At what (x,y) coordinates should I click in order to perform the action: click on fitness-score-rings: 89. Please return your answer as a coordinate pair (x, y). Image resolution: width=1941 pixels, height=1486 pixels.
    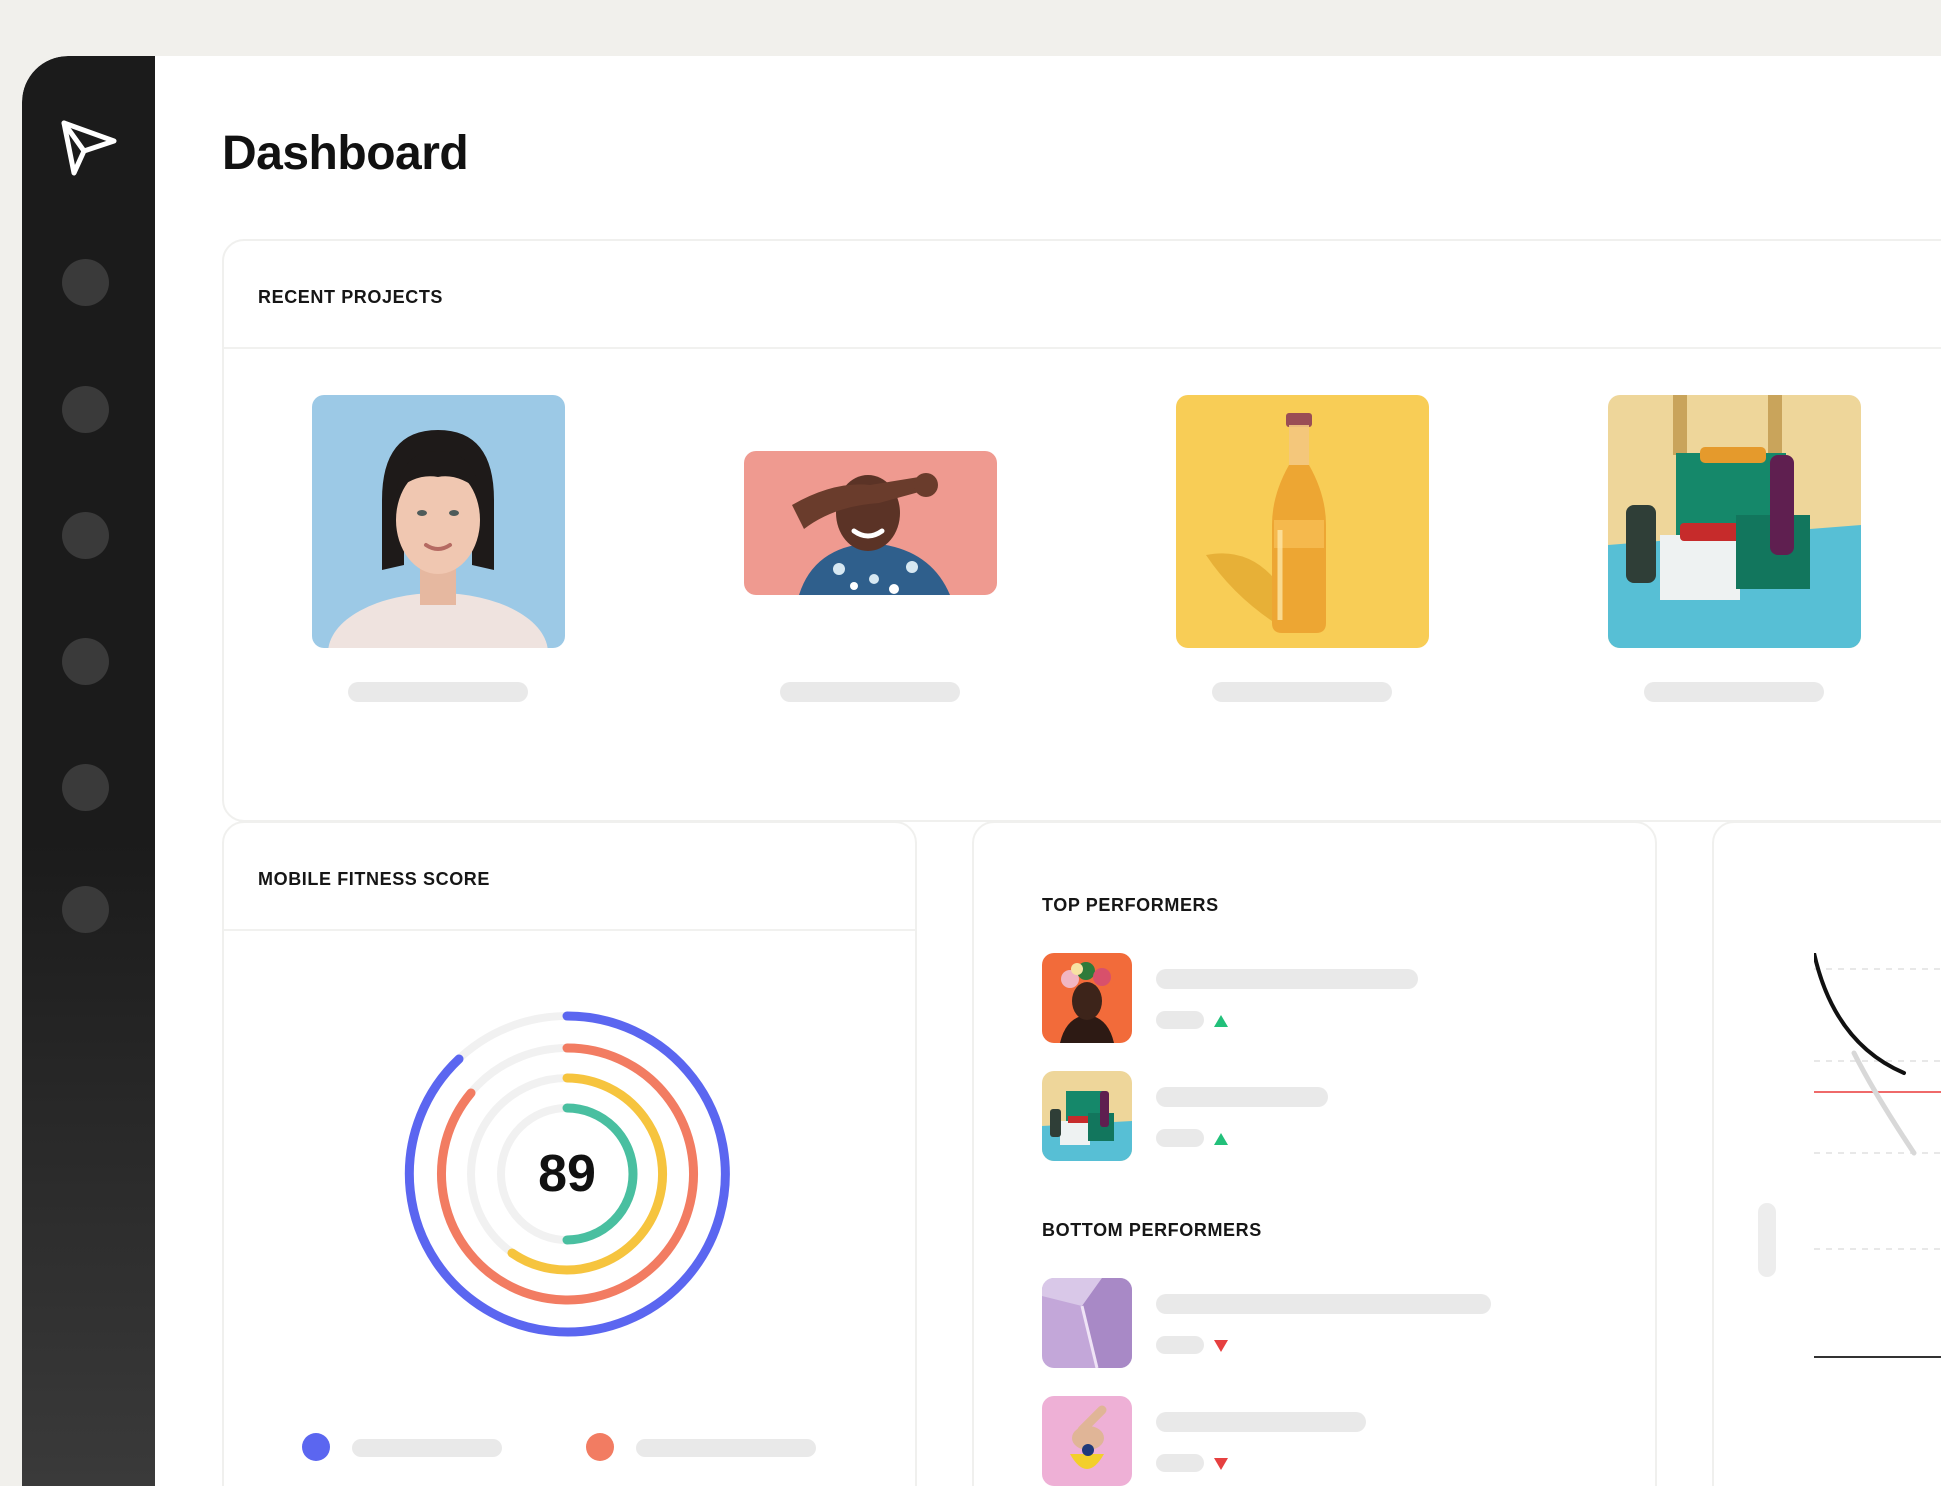
    Looking at the image, I should click on (567, 1174).